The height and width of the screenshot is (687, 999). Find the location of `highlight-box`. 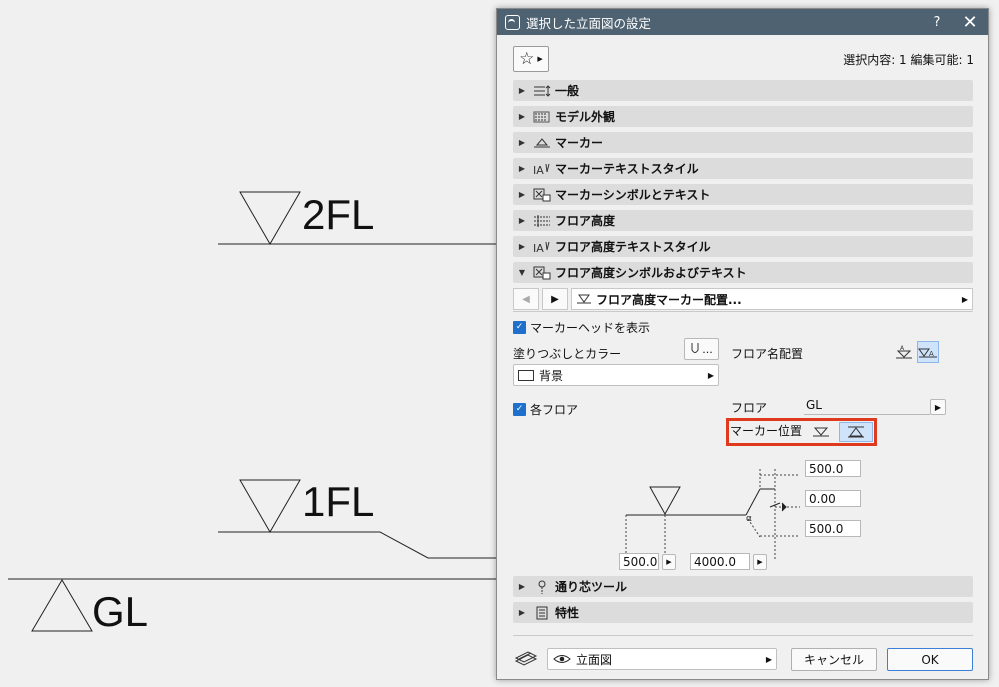

highlight-box is located at coordinates (801, 432).